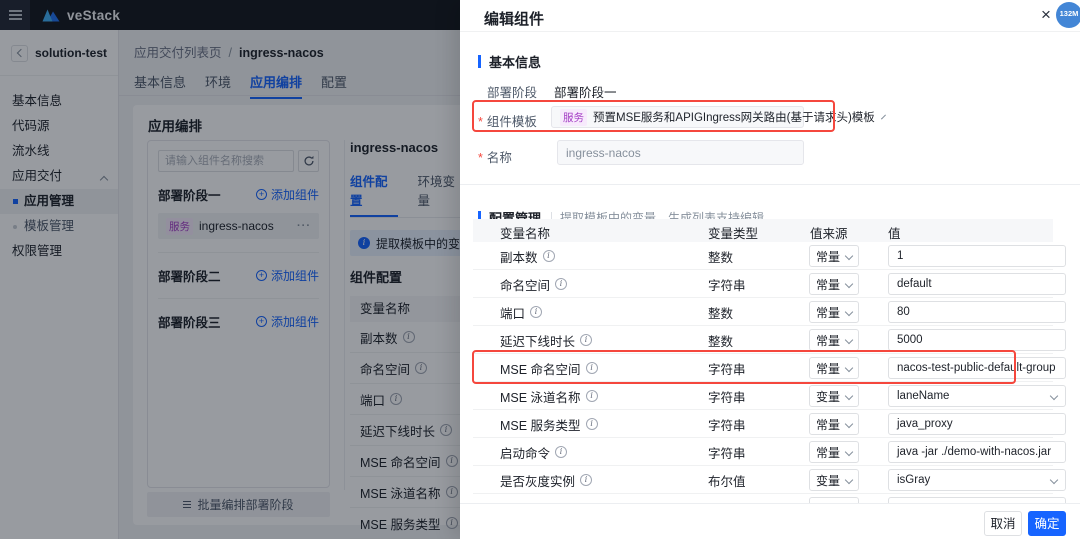 The height and width of the screenshot is (539, 1080). What do you see at coordinates (900, 256) in the screenshot?
I see `value-text: 1` at bounding box center [900, 256].